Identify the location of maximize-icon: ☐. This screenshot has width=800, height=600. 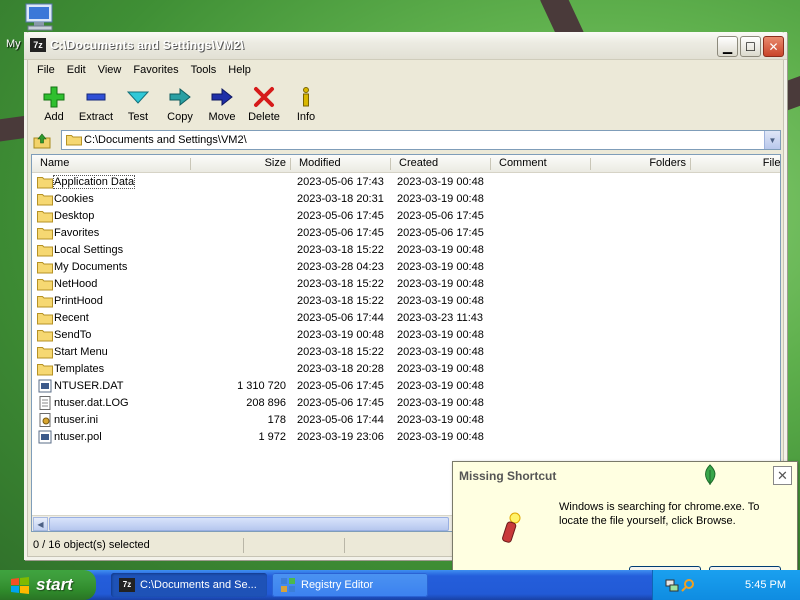
(750, 46).